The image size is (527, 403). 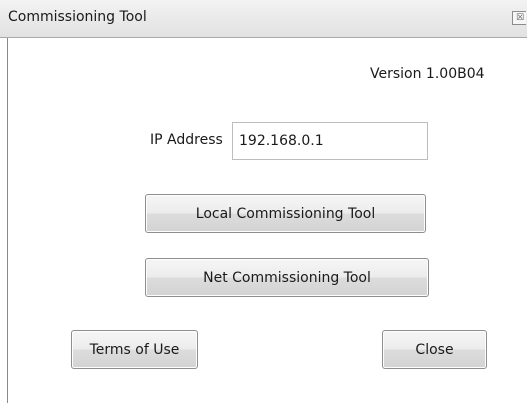 What do you see at coordinates (186, 140) in the screenshot?
I see `ip-address-label: IP Address` at bounding box center [186, 140].